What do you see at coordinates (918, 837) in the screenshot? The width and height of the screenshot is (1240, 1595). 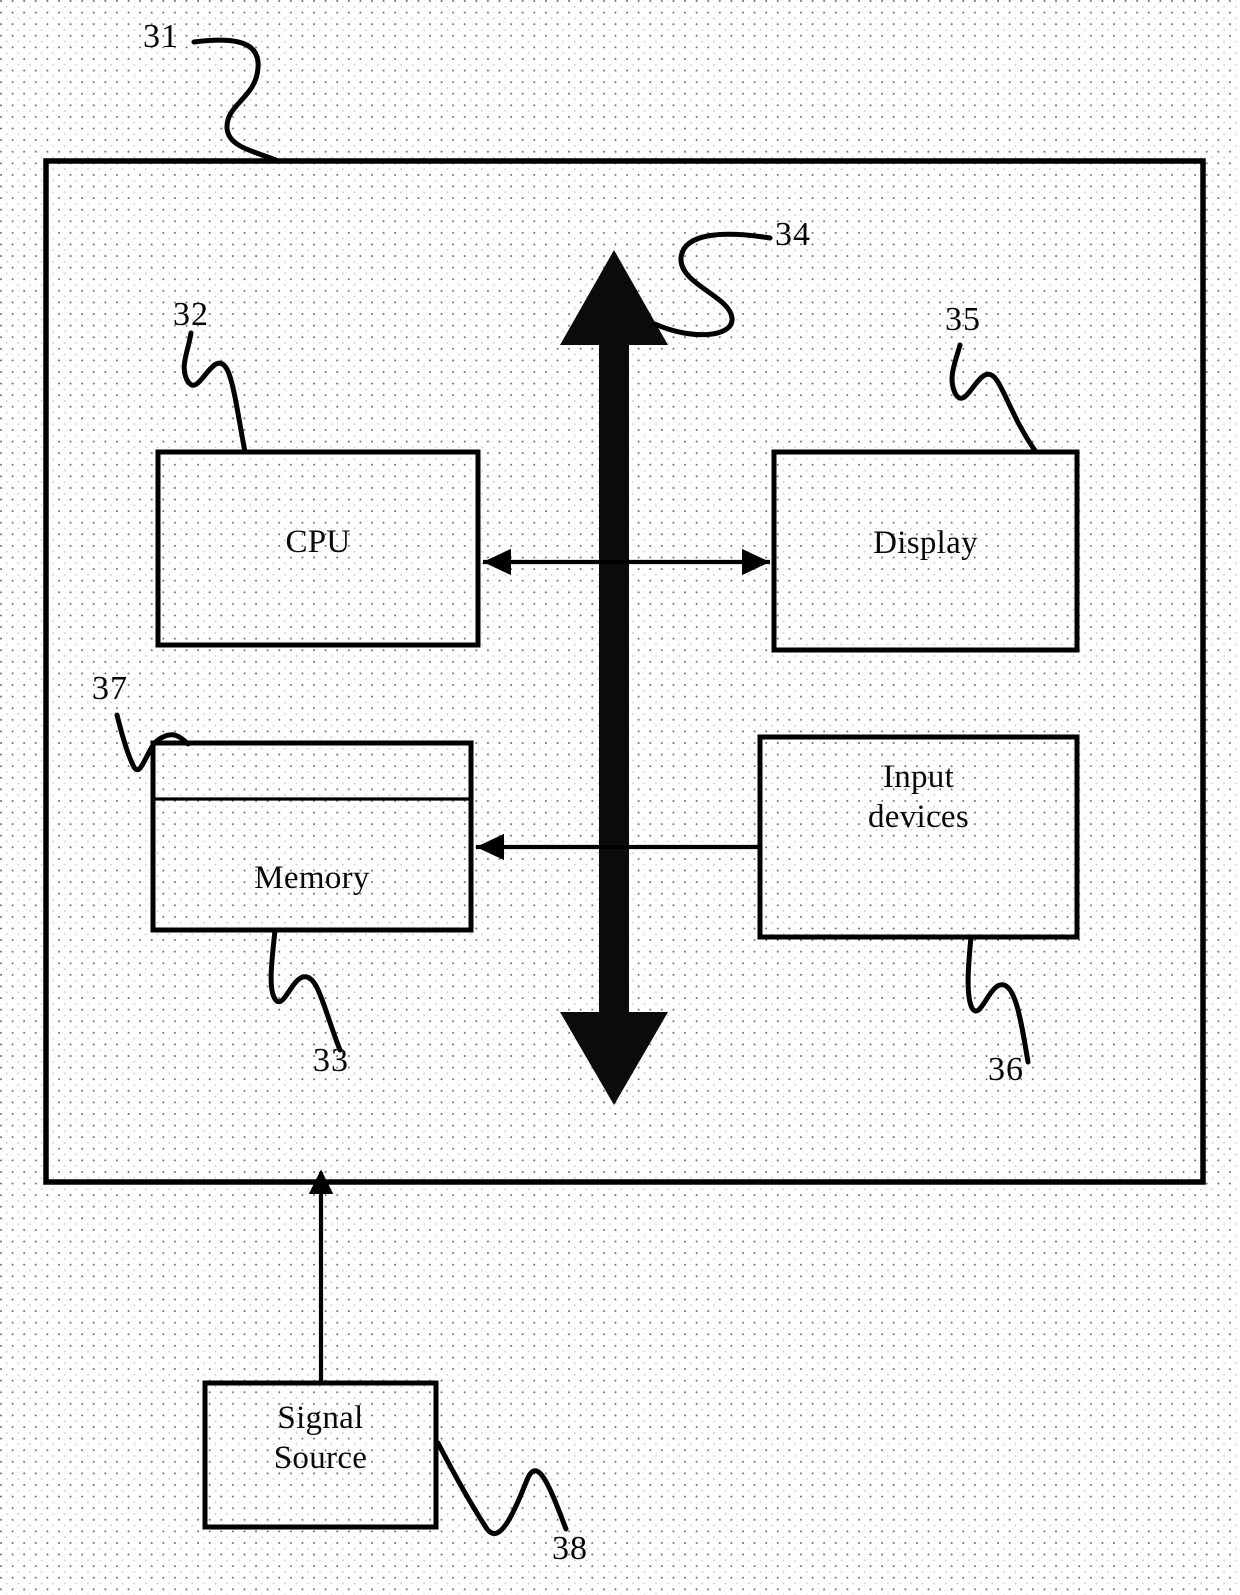 I see `input-devices-block` at bounding box center [918, 837].